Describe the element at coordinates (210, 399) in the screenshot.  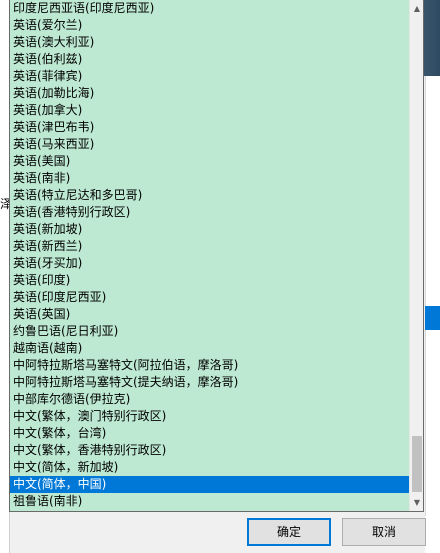
I see `language-option: 中部库尔德语(伊拉克)` at that location.